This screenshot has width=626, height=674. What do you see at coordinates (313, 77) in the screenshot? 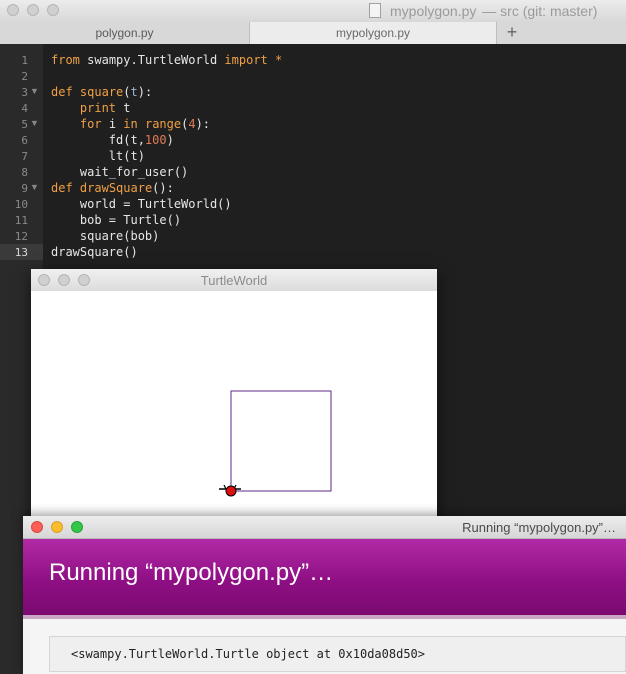
I see `code-line: 2` at bounding box center [313, 77].